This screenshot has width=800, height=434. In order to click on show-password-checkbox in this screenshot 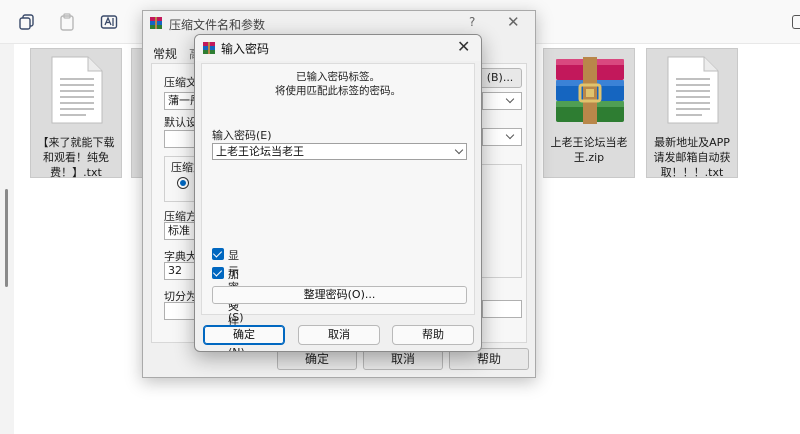, I will do `click(218, 254)`.